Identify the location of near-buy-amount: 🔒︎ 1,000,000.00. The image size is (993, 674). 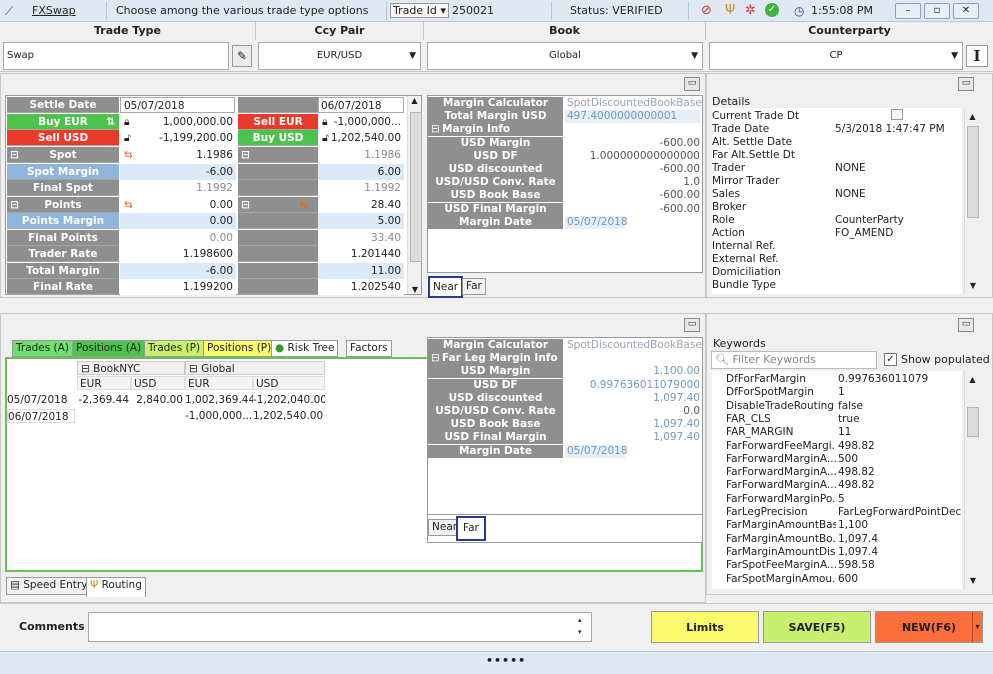
(178, 122).